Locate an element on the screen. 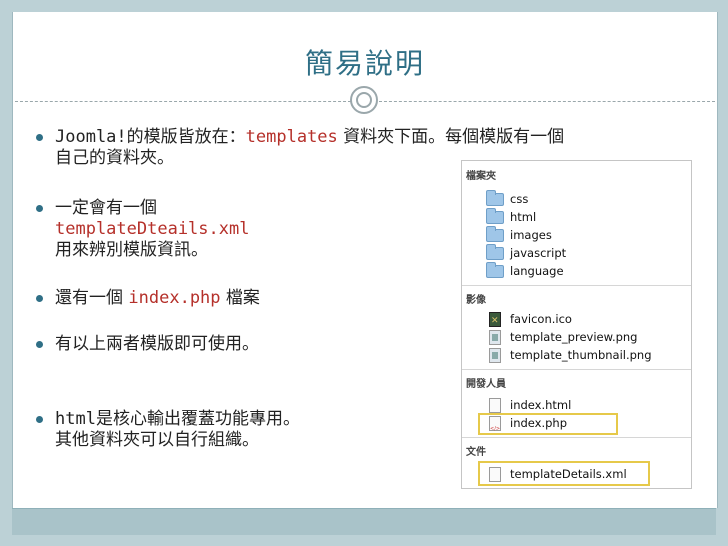  title-divider-left is located at coordinates (183, 101).